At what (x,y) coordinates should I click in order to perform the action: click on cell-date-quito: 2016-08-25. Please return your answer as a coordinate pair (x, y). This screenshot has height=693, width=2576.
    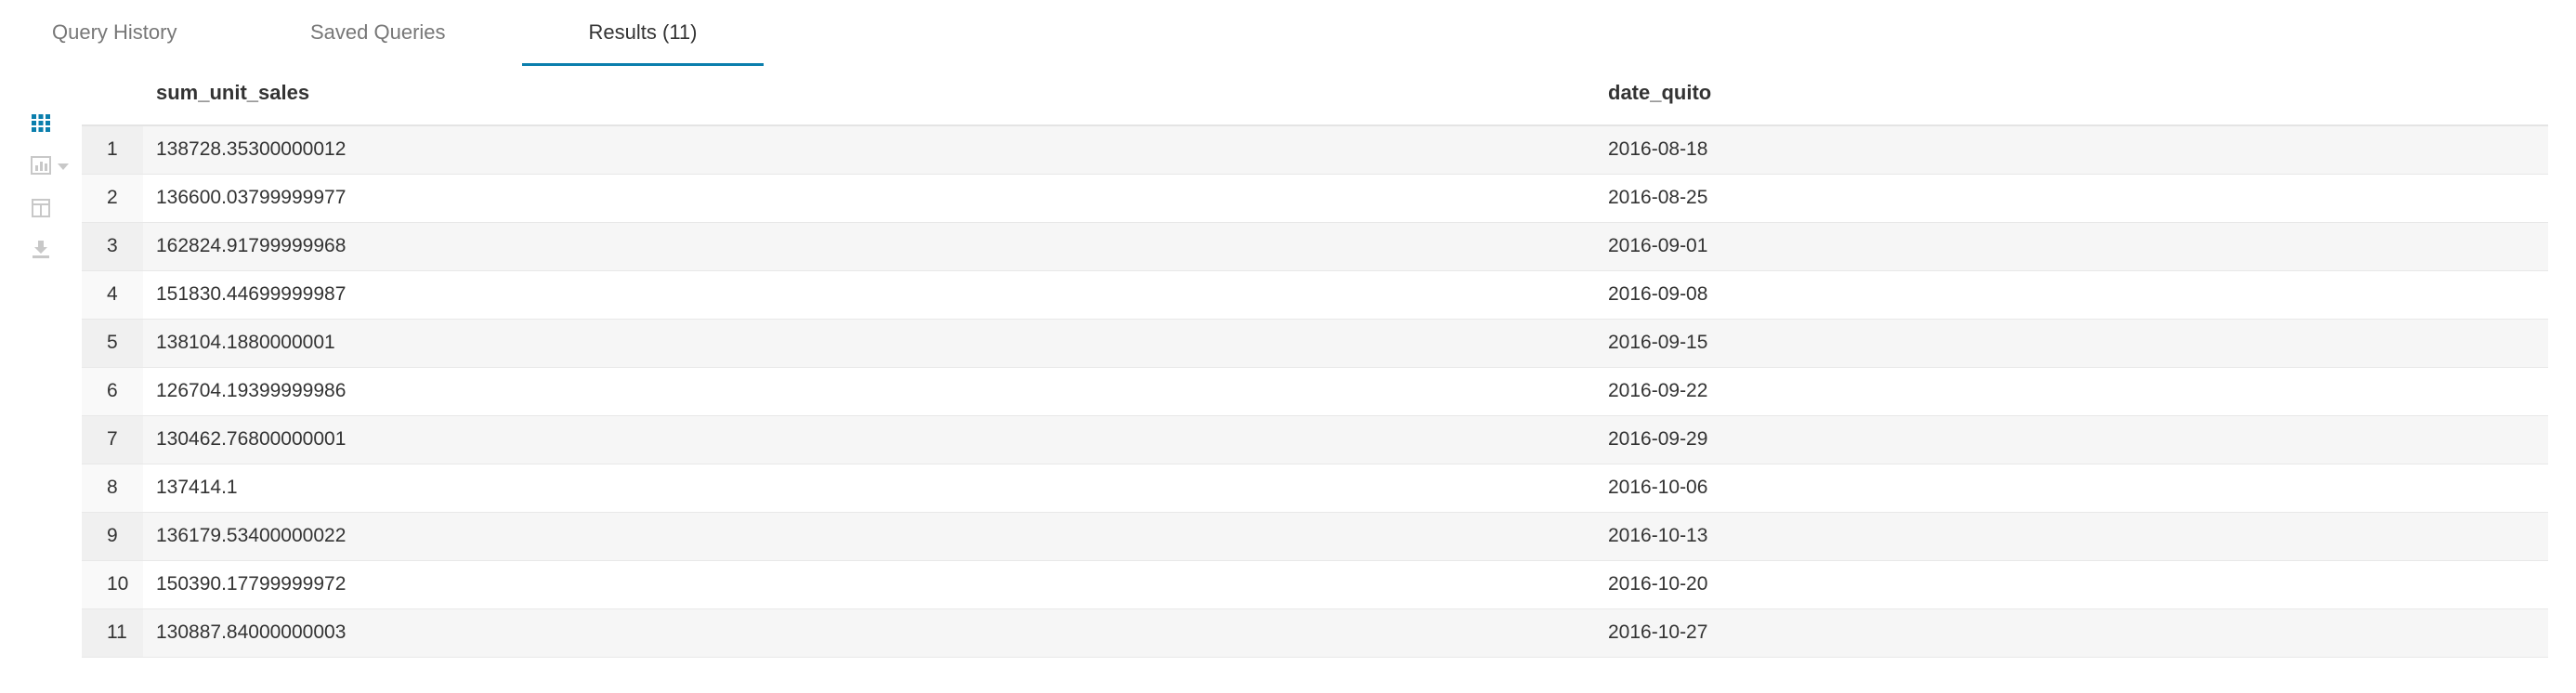
    Looking at the image, I should click on (1657, 198).